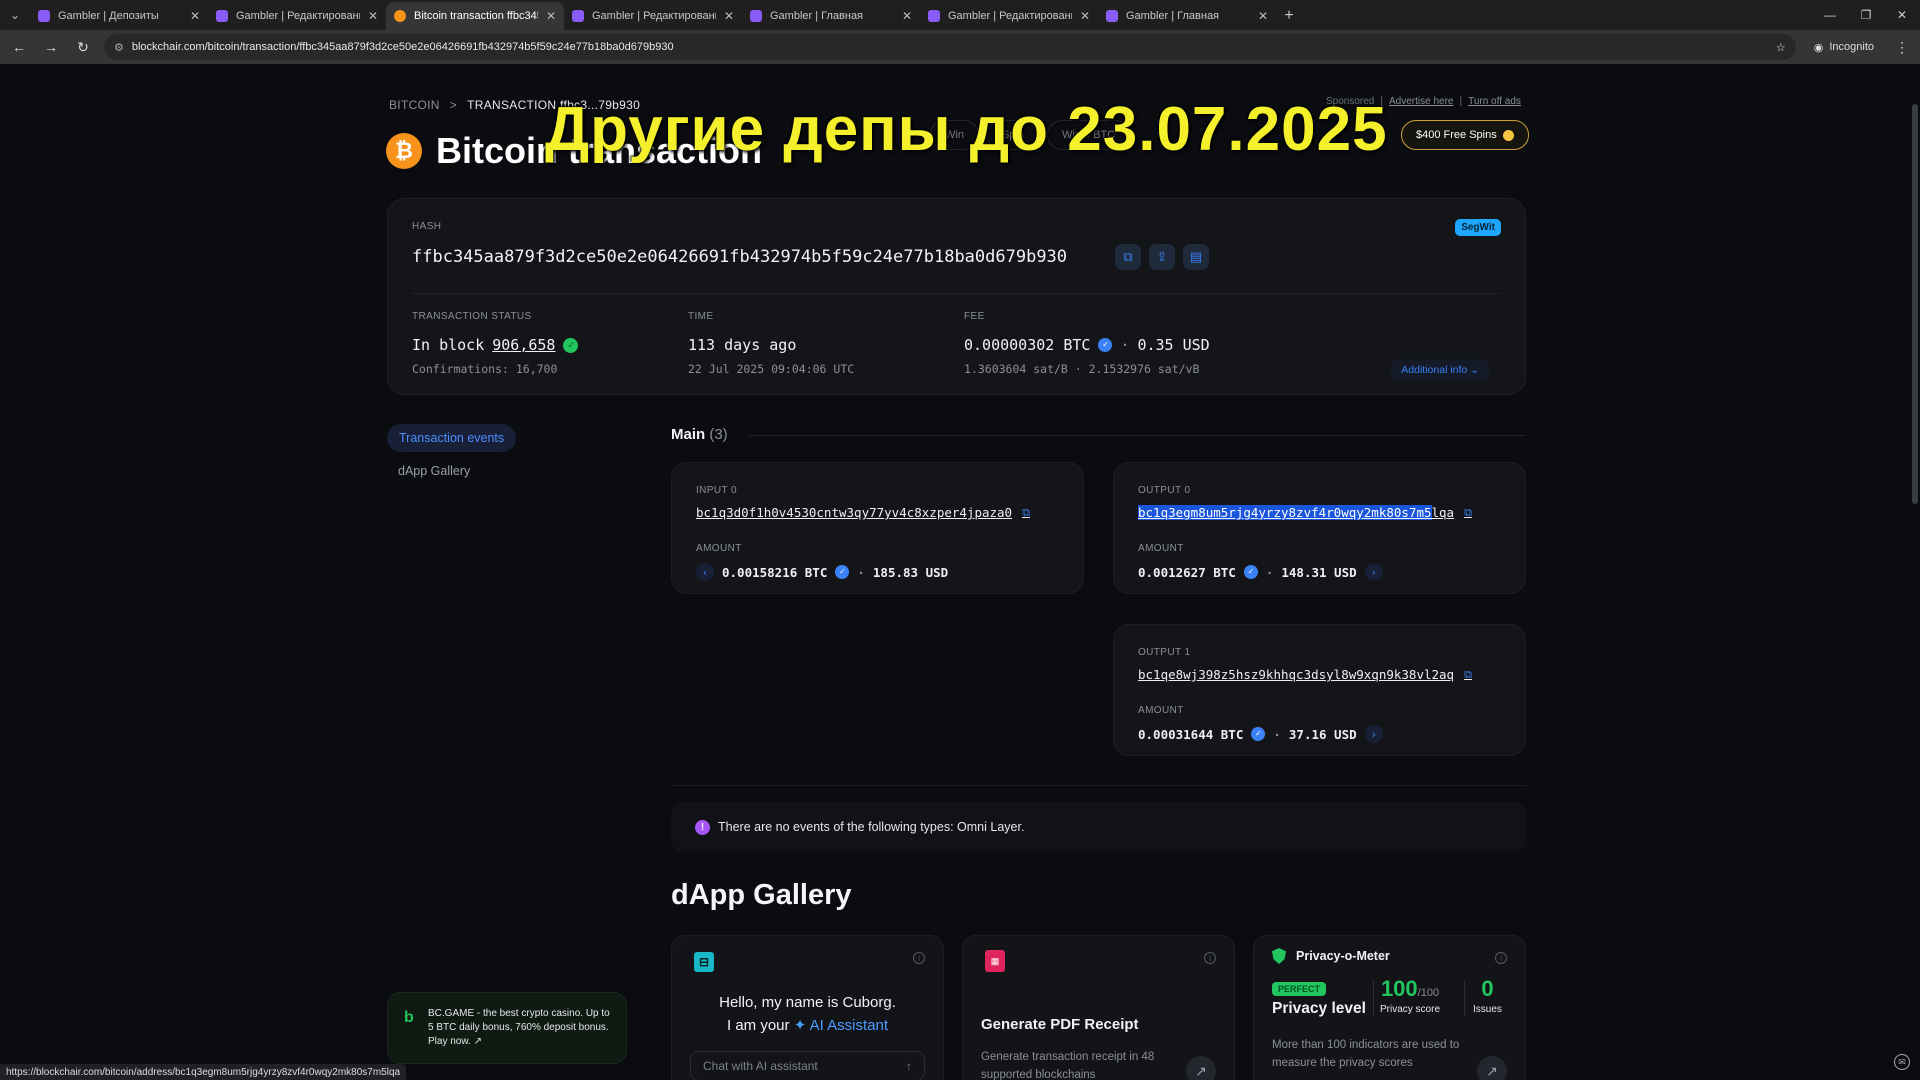  Describe the element at coordinates (1818, 47) in the screenshot. I see `incognito-icon: ◉` at that location.